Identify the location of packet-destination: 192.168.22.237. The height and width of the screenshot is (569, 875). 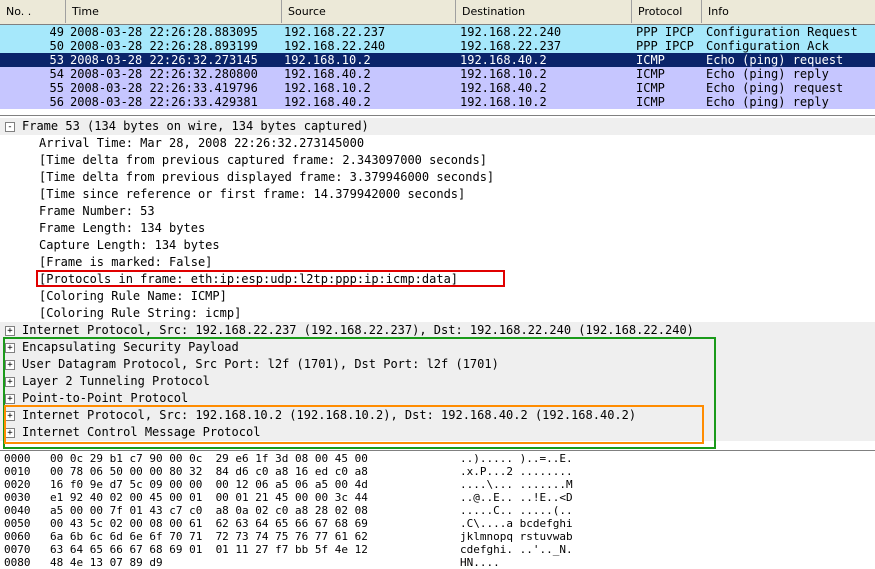
(511, 46).